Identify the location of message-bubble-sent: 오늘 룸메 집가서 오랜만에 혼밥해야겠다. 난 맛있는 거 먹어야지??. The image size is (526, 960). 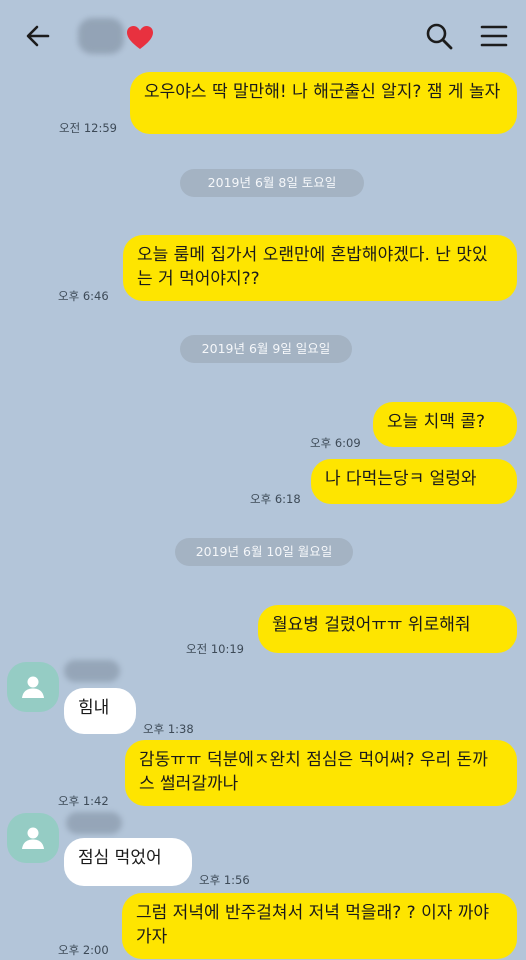
(320, 268).